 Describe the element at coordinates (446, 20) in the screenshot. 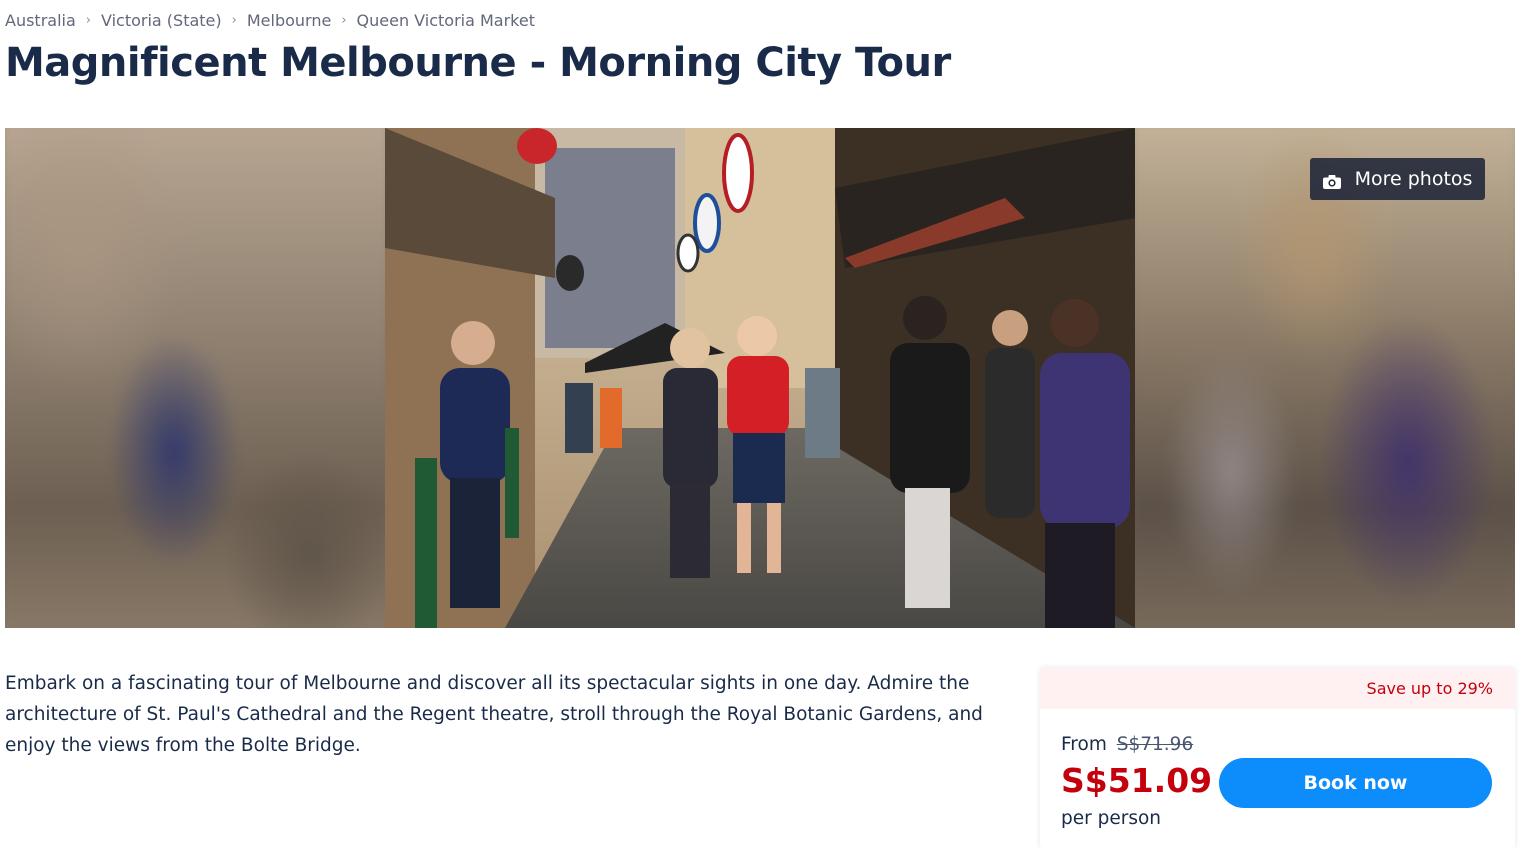

I see `breadcrumb-item-queen-victoria-market: Queen Victoria Market` at that location.